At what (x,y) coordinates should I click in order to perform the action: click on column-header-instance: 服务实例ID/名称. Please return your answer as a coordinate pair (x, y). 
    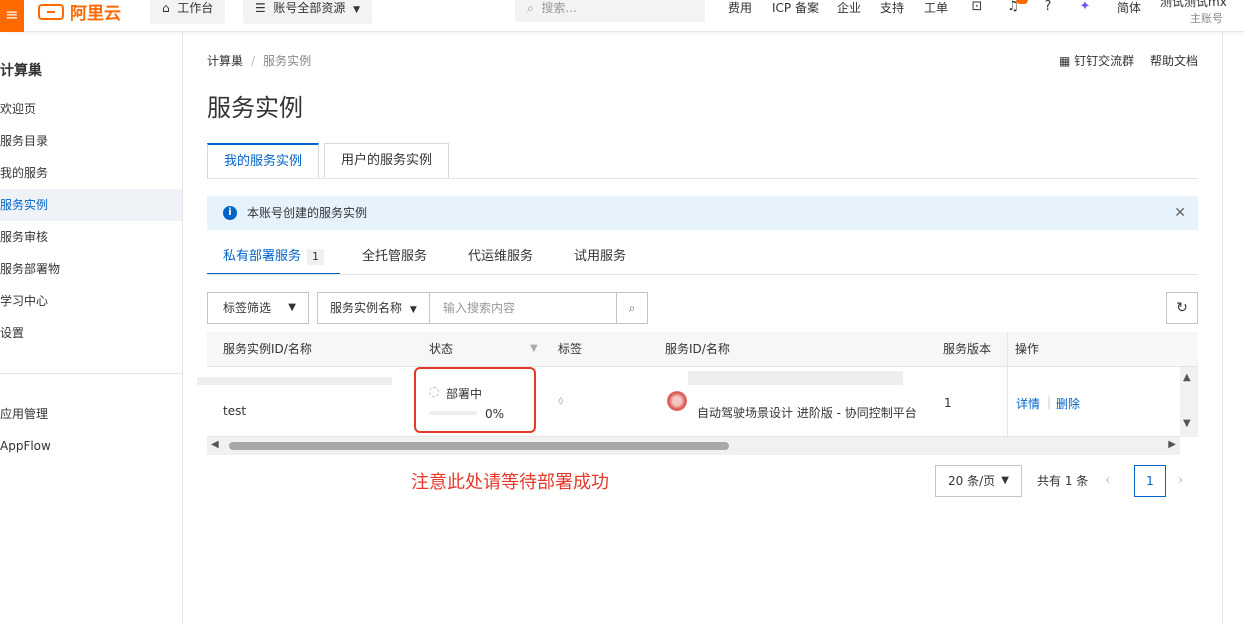
    Looking at the image, I should click on (267, 349).